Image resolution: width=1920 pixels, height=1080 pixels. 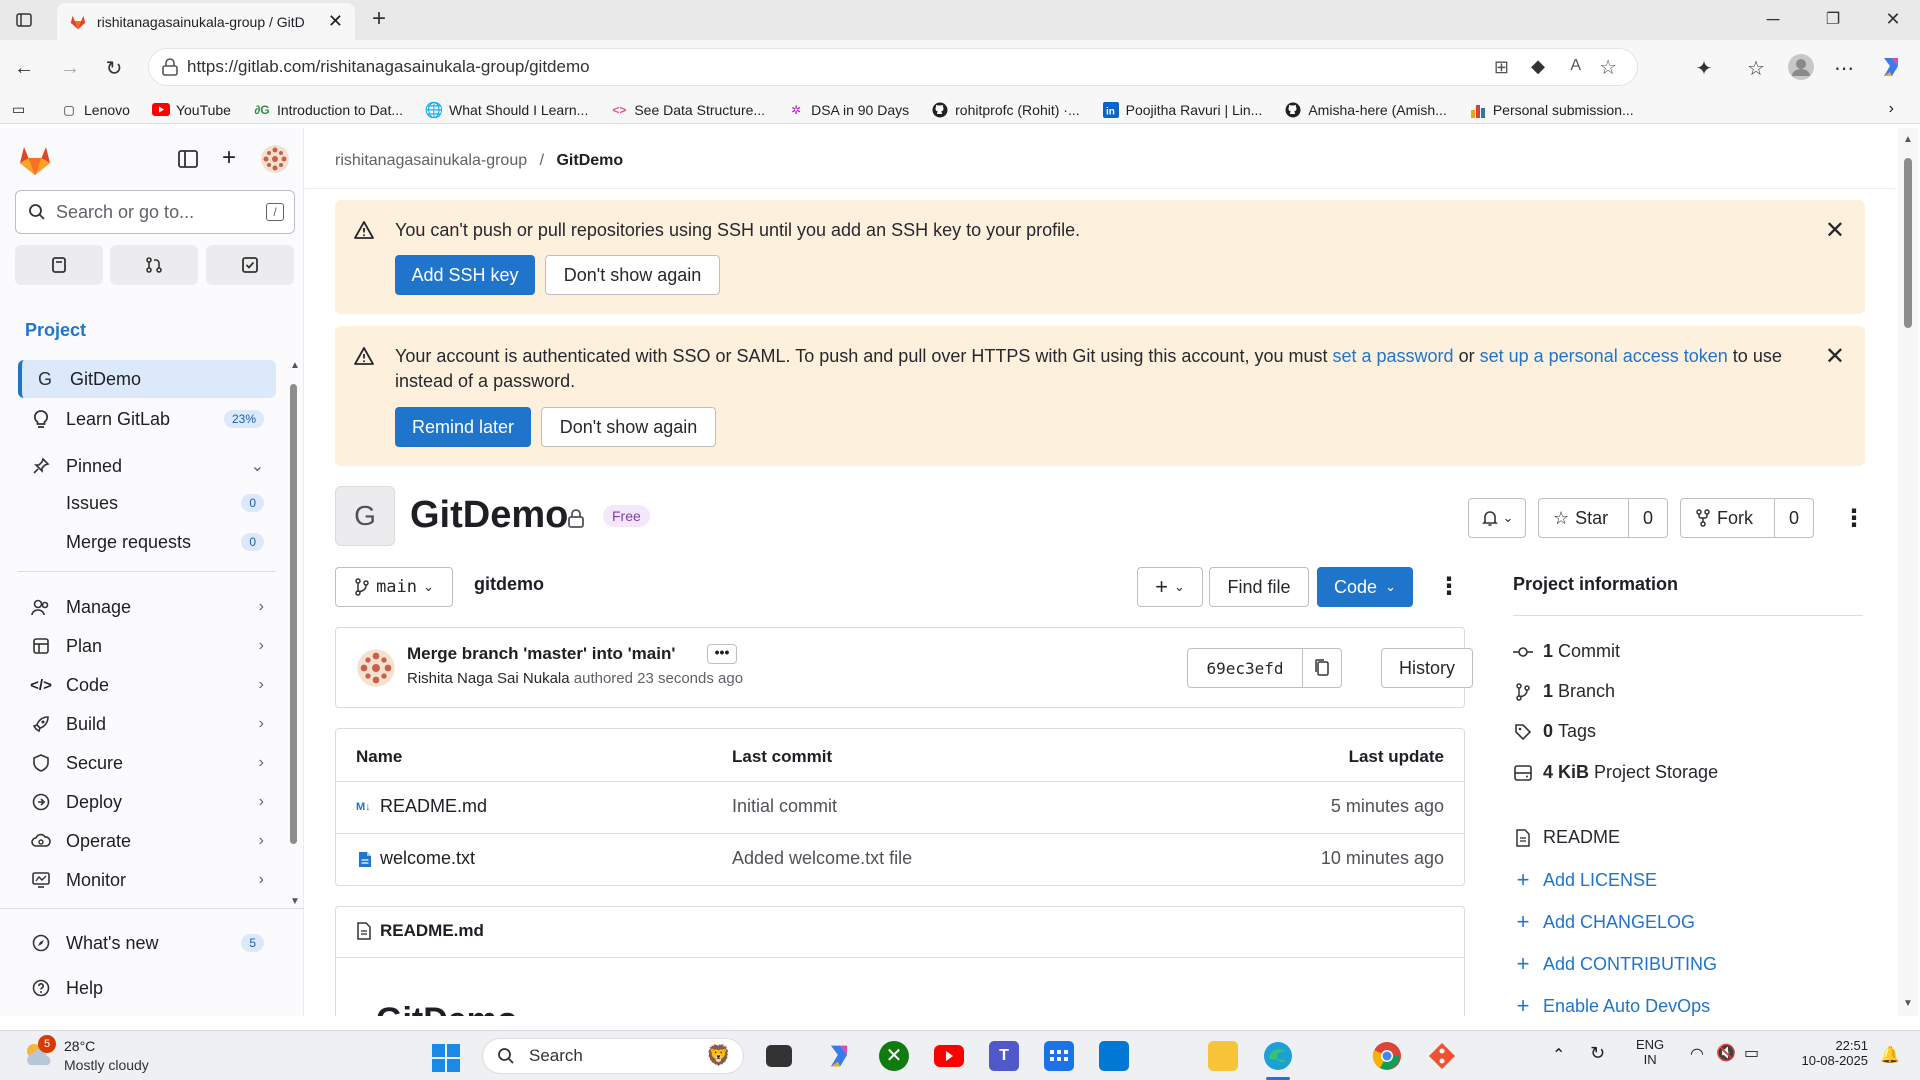 I want to click on file-name-link: welcome.txt, so click(x=427, y=858).